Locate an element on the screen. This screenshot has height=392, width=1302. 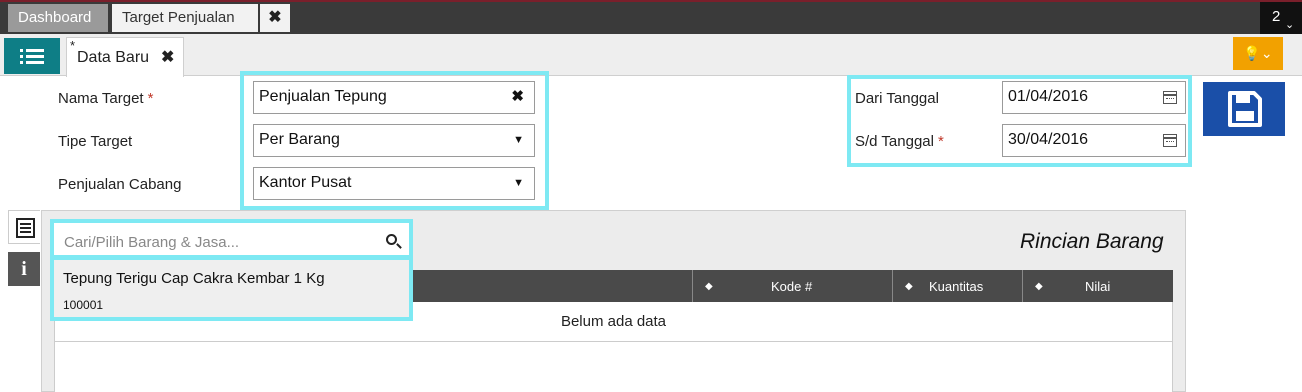
sd-tanggal-label: S/d Tanggal * is located at coordinates (899, 141).